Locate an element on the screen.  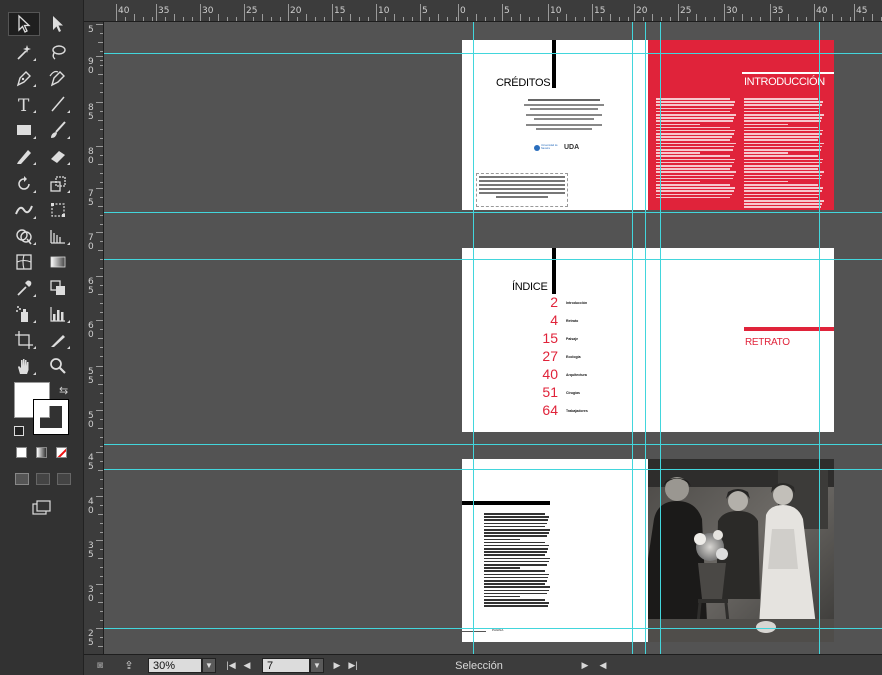
rotate-tool is located at coordinates (24, 184).